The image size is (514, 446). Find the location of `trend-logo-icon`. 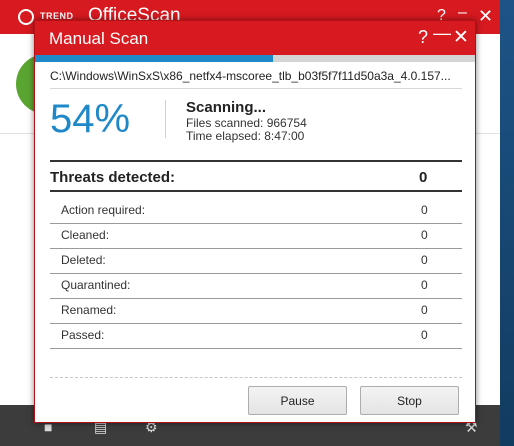

trend-logo-icon is located at coordinates (26, 17).